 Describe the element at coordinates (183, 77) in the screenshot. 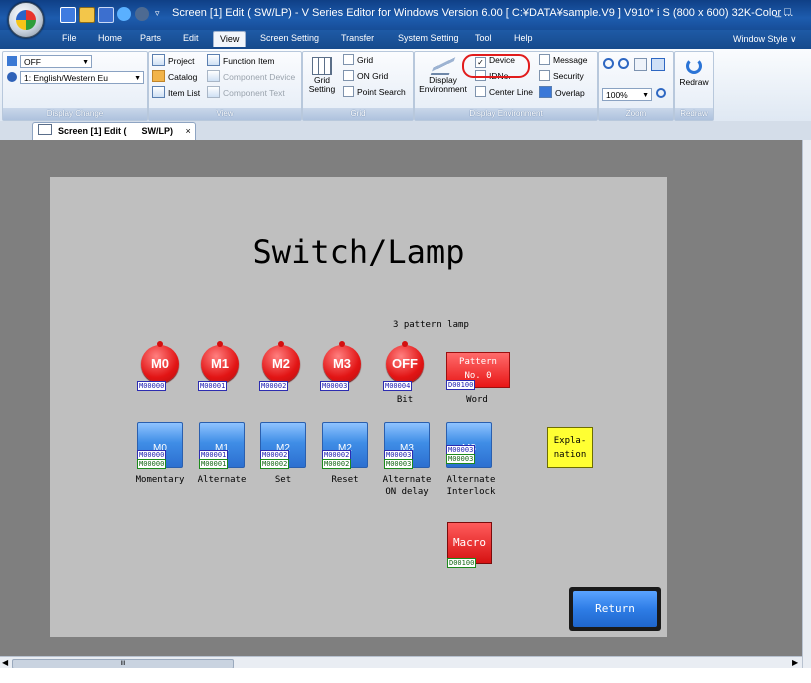

I see `catalog-label: Catalog` at that location.